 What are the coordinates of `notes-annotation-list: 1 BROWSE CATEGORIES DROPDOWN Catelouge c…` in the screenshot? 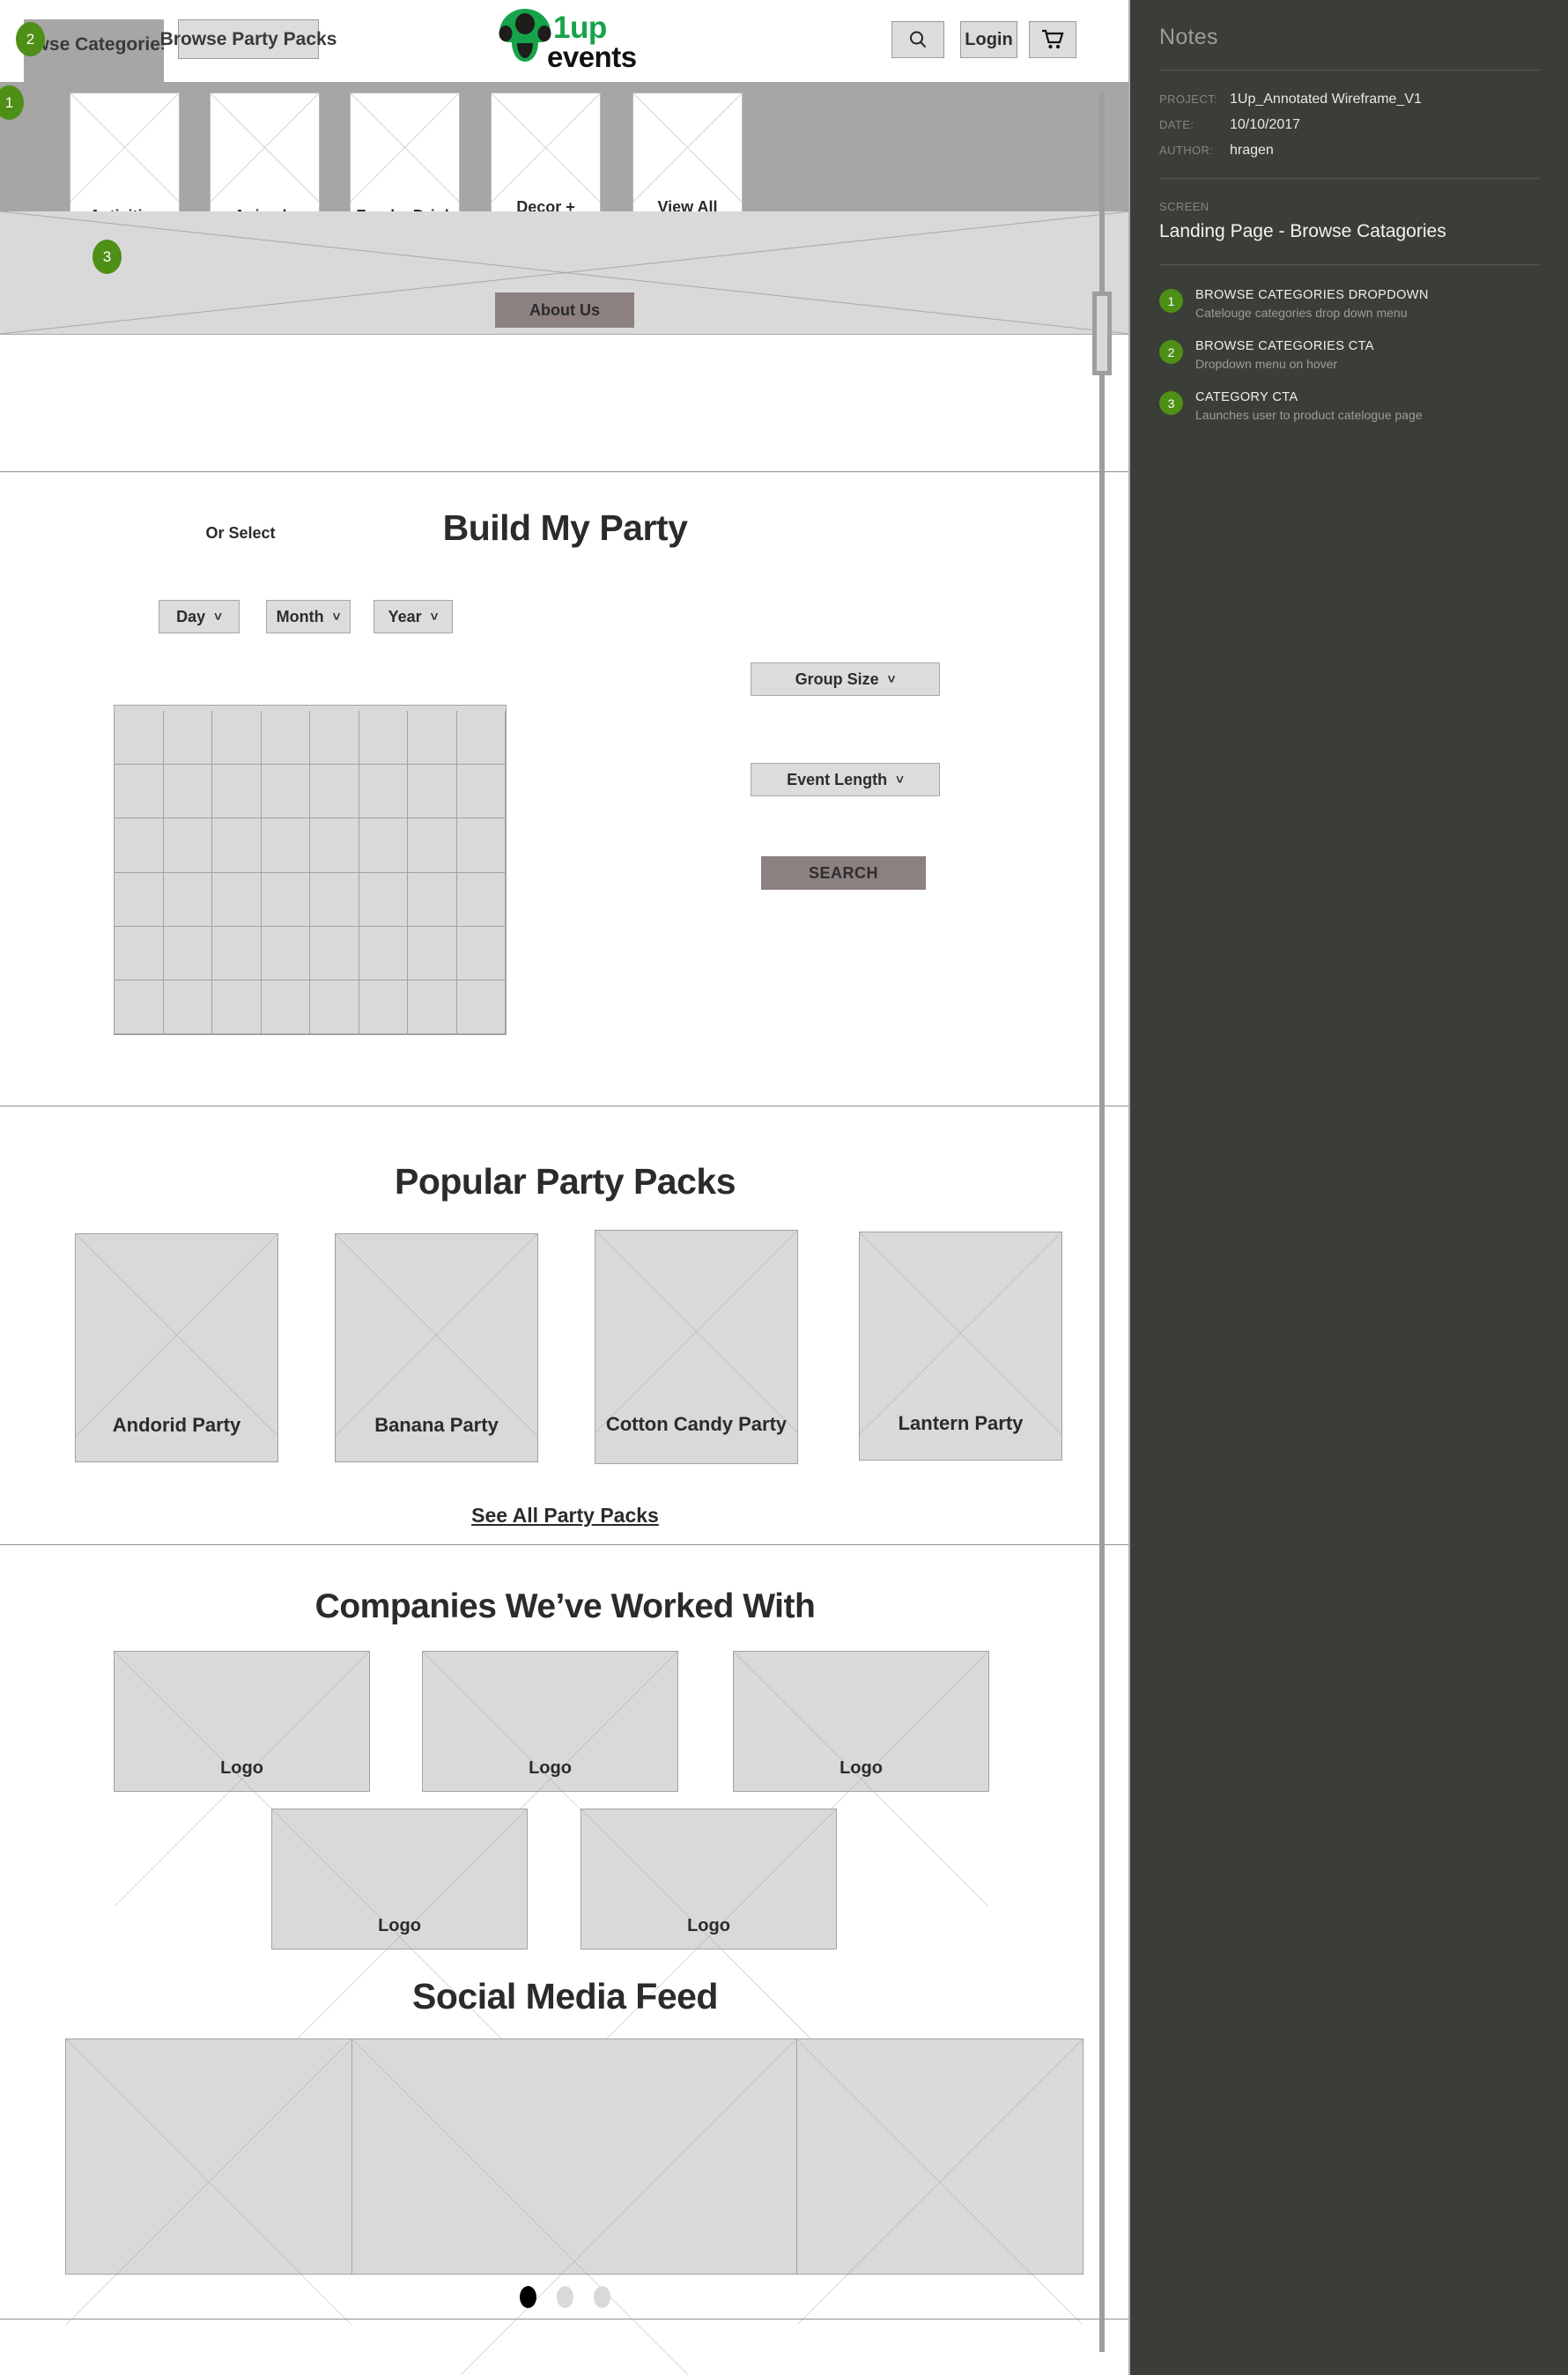 It's located at (1349, 355).